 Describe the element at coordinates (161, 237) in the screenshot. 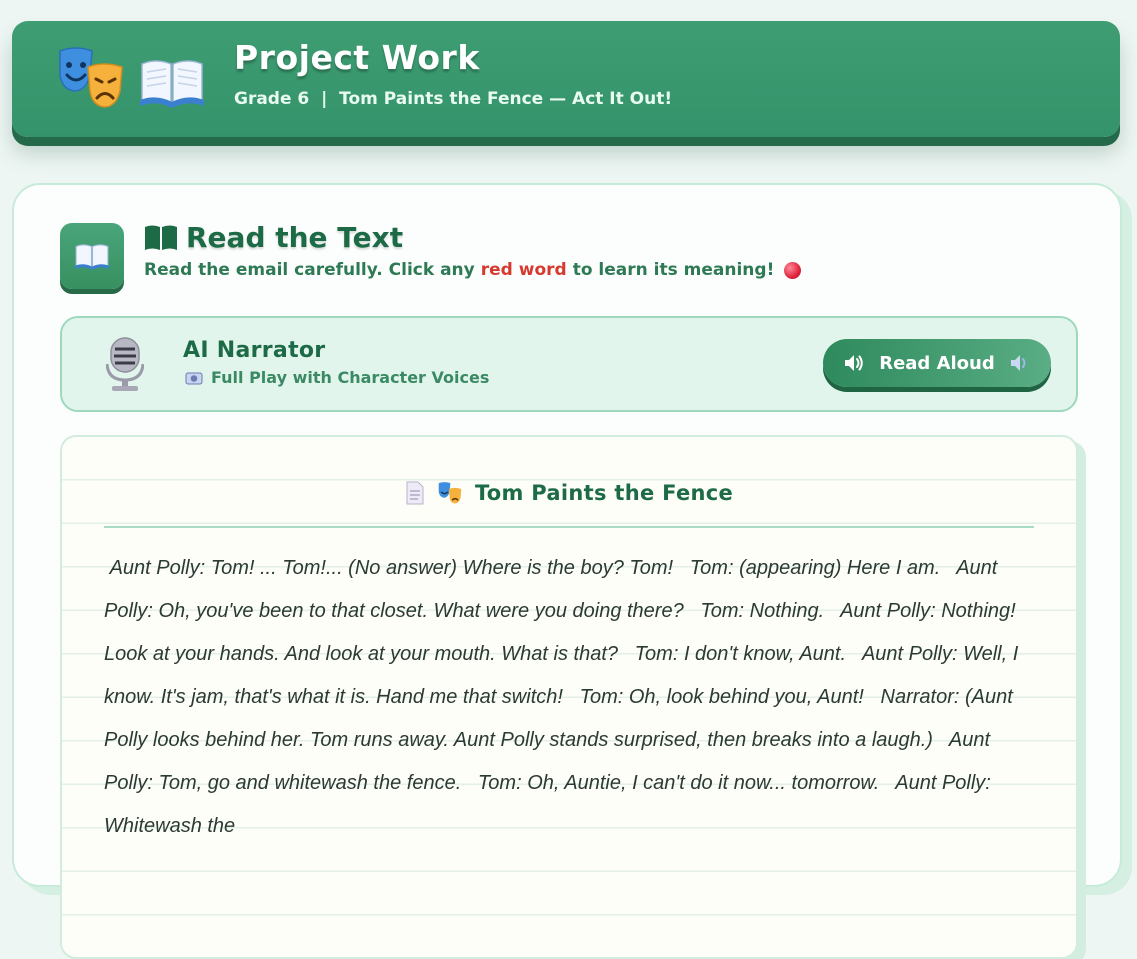

I see `green-book-icon` at that location.